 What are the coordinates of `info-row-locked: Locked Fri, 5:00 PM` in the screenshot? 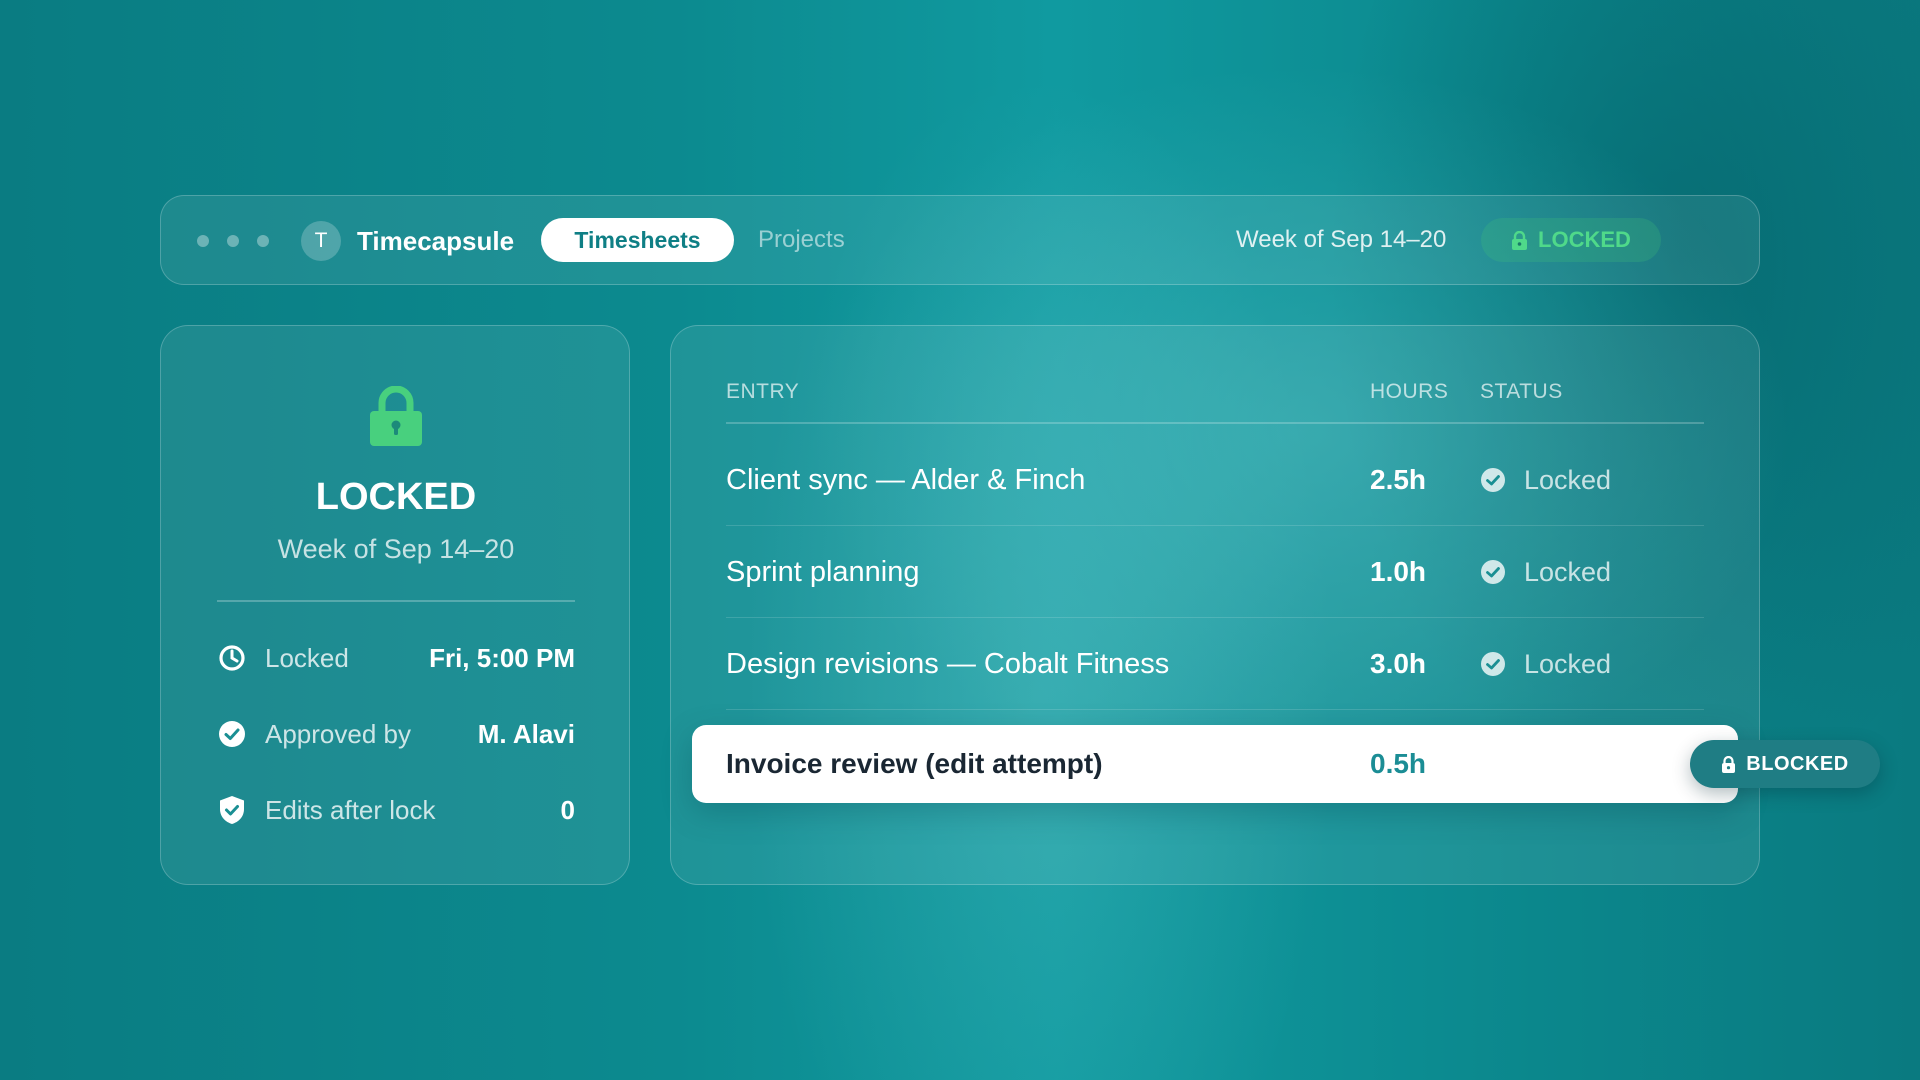 It's located at (396, 658).